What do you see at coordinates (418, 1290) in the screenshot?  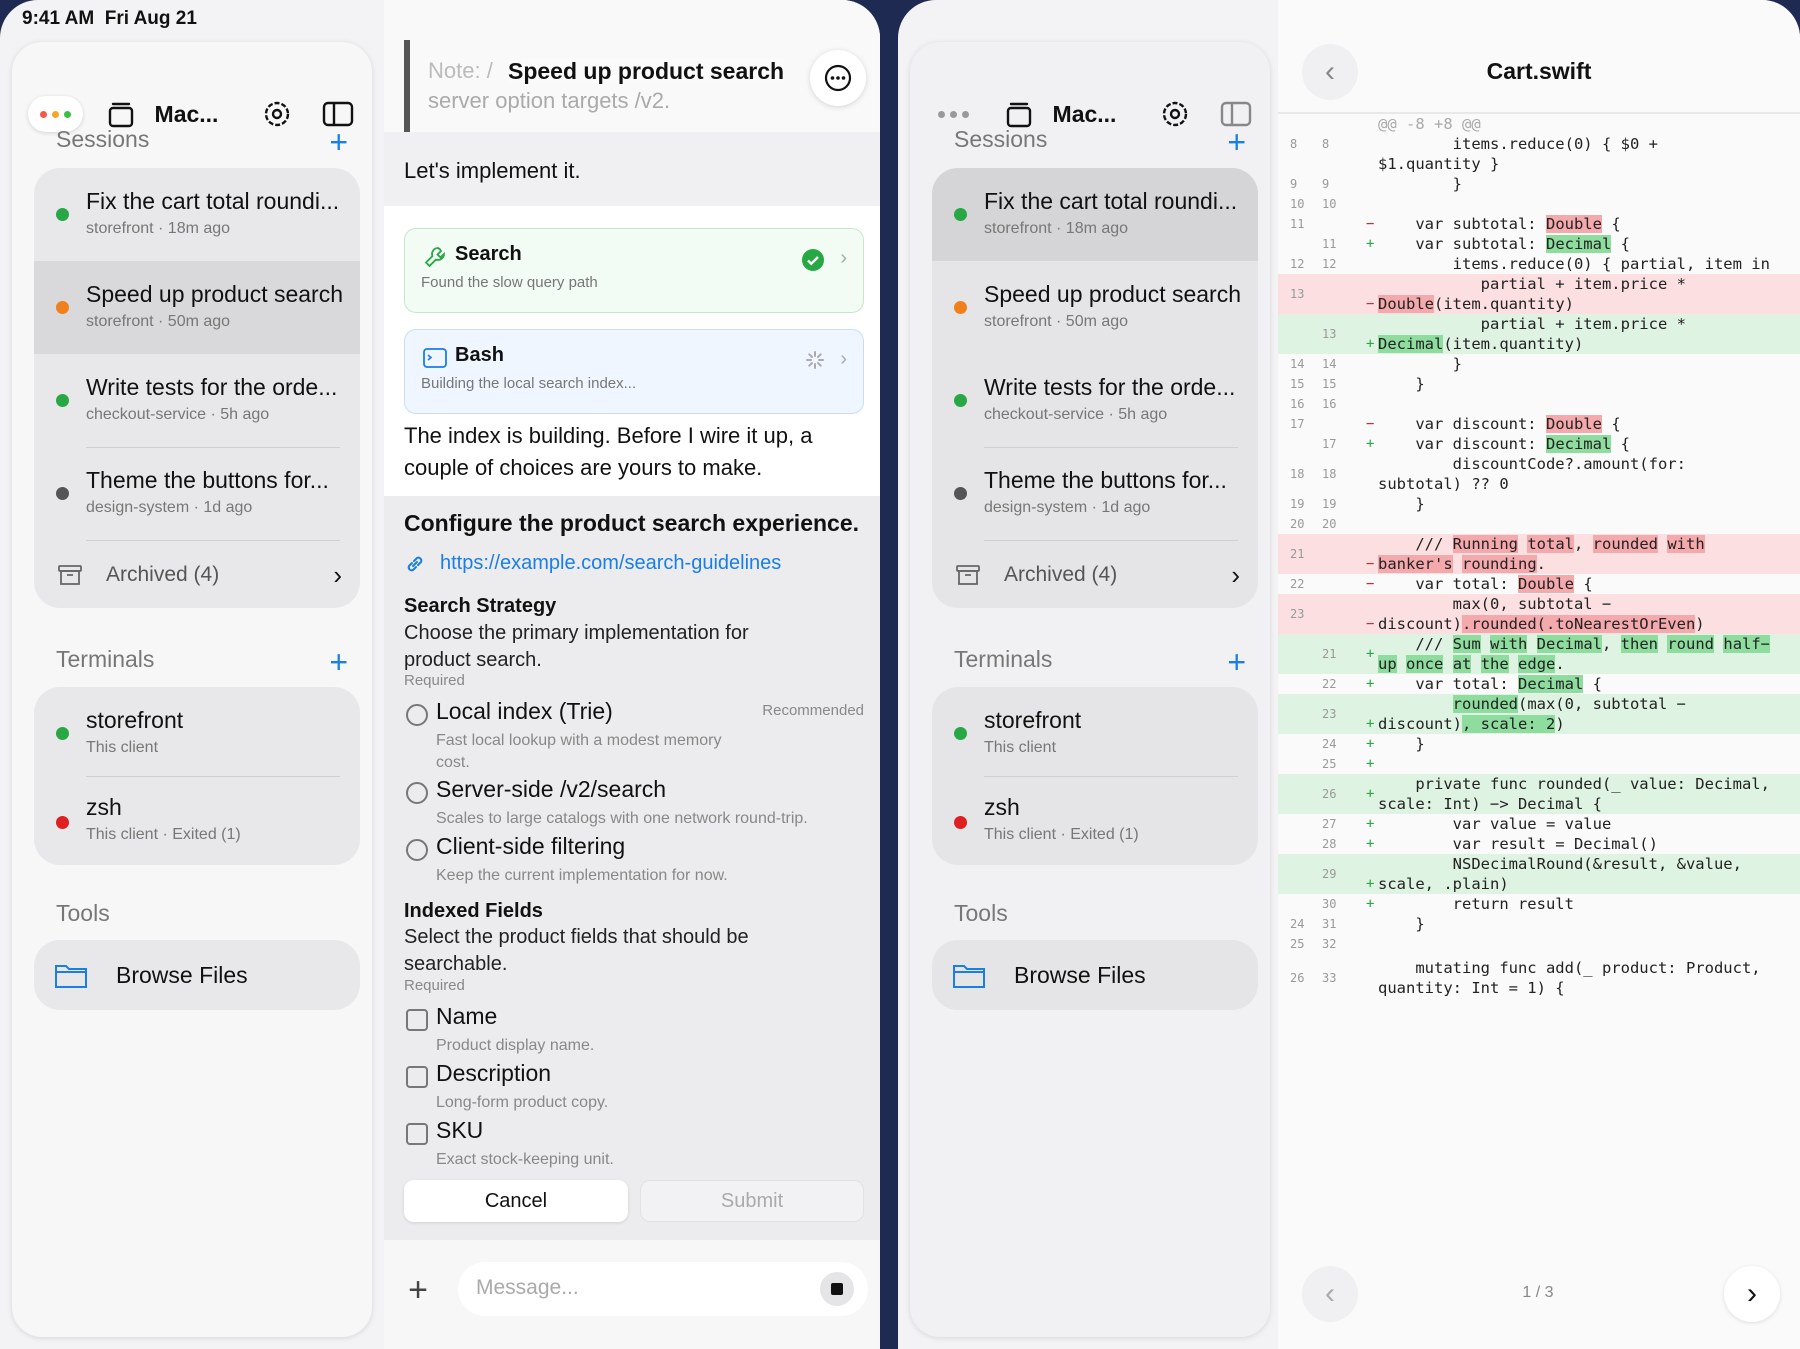 I see `attach-plus-icon: +` at bounding box center [418, 1290].